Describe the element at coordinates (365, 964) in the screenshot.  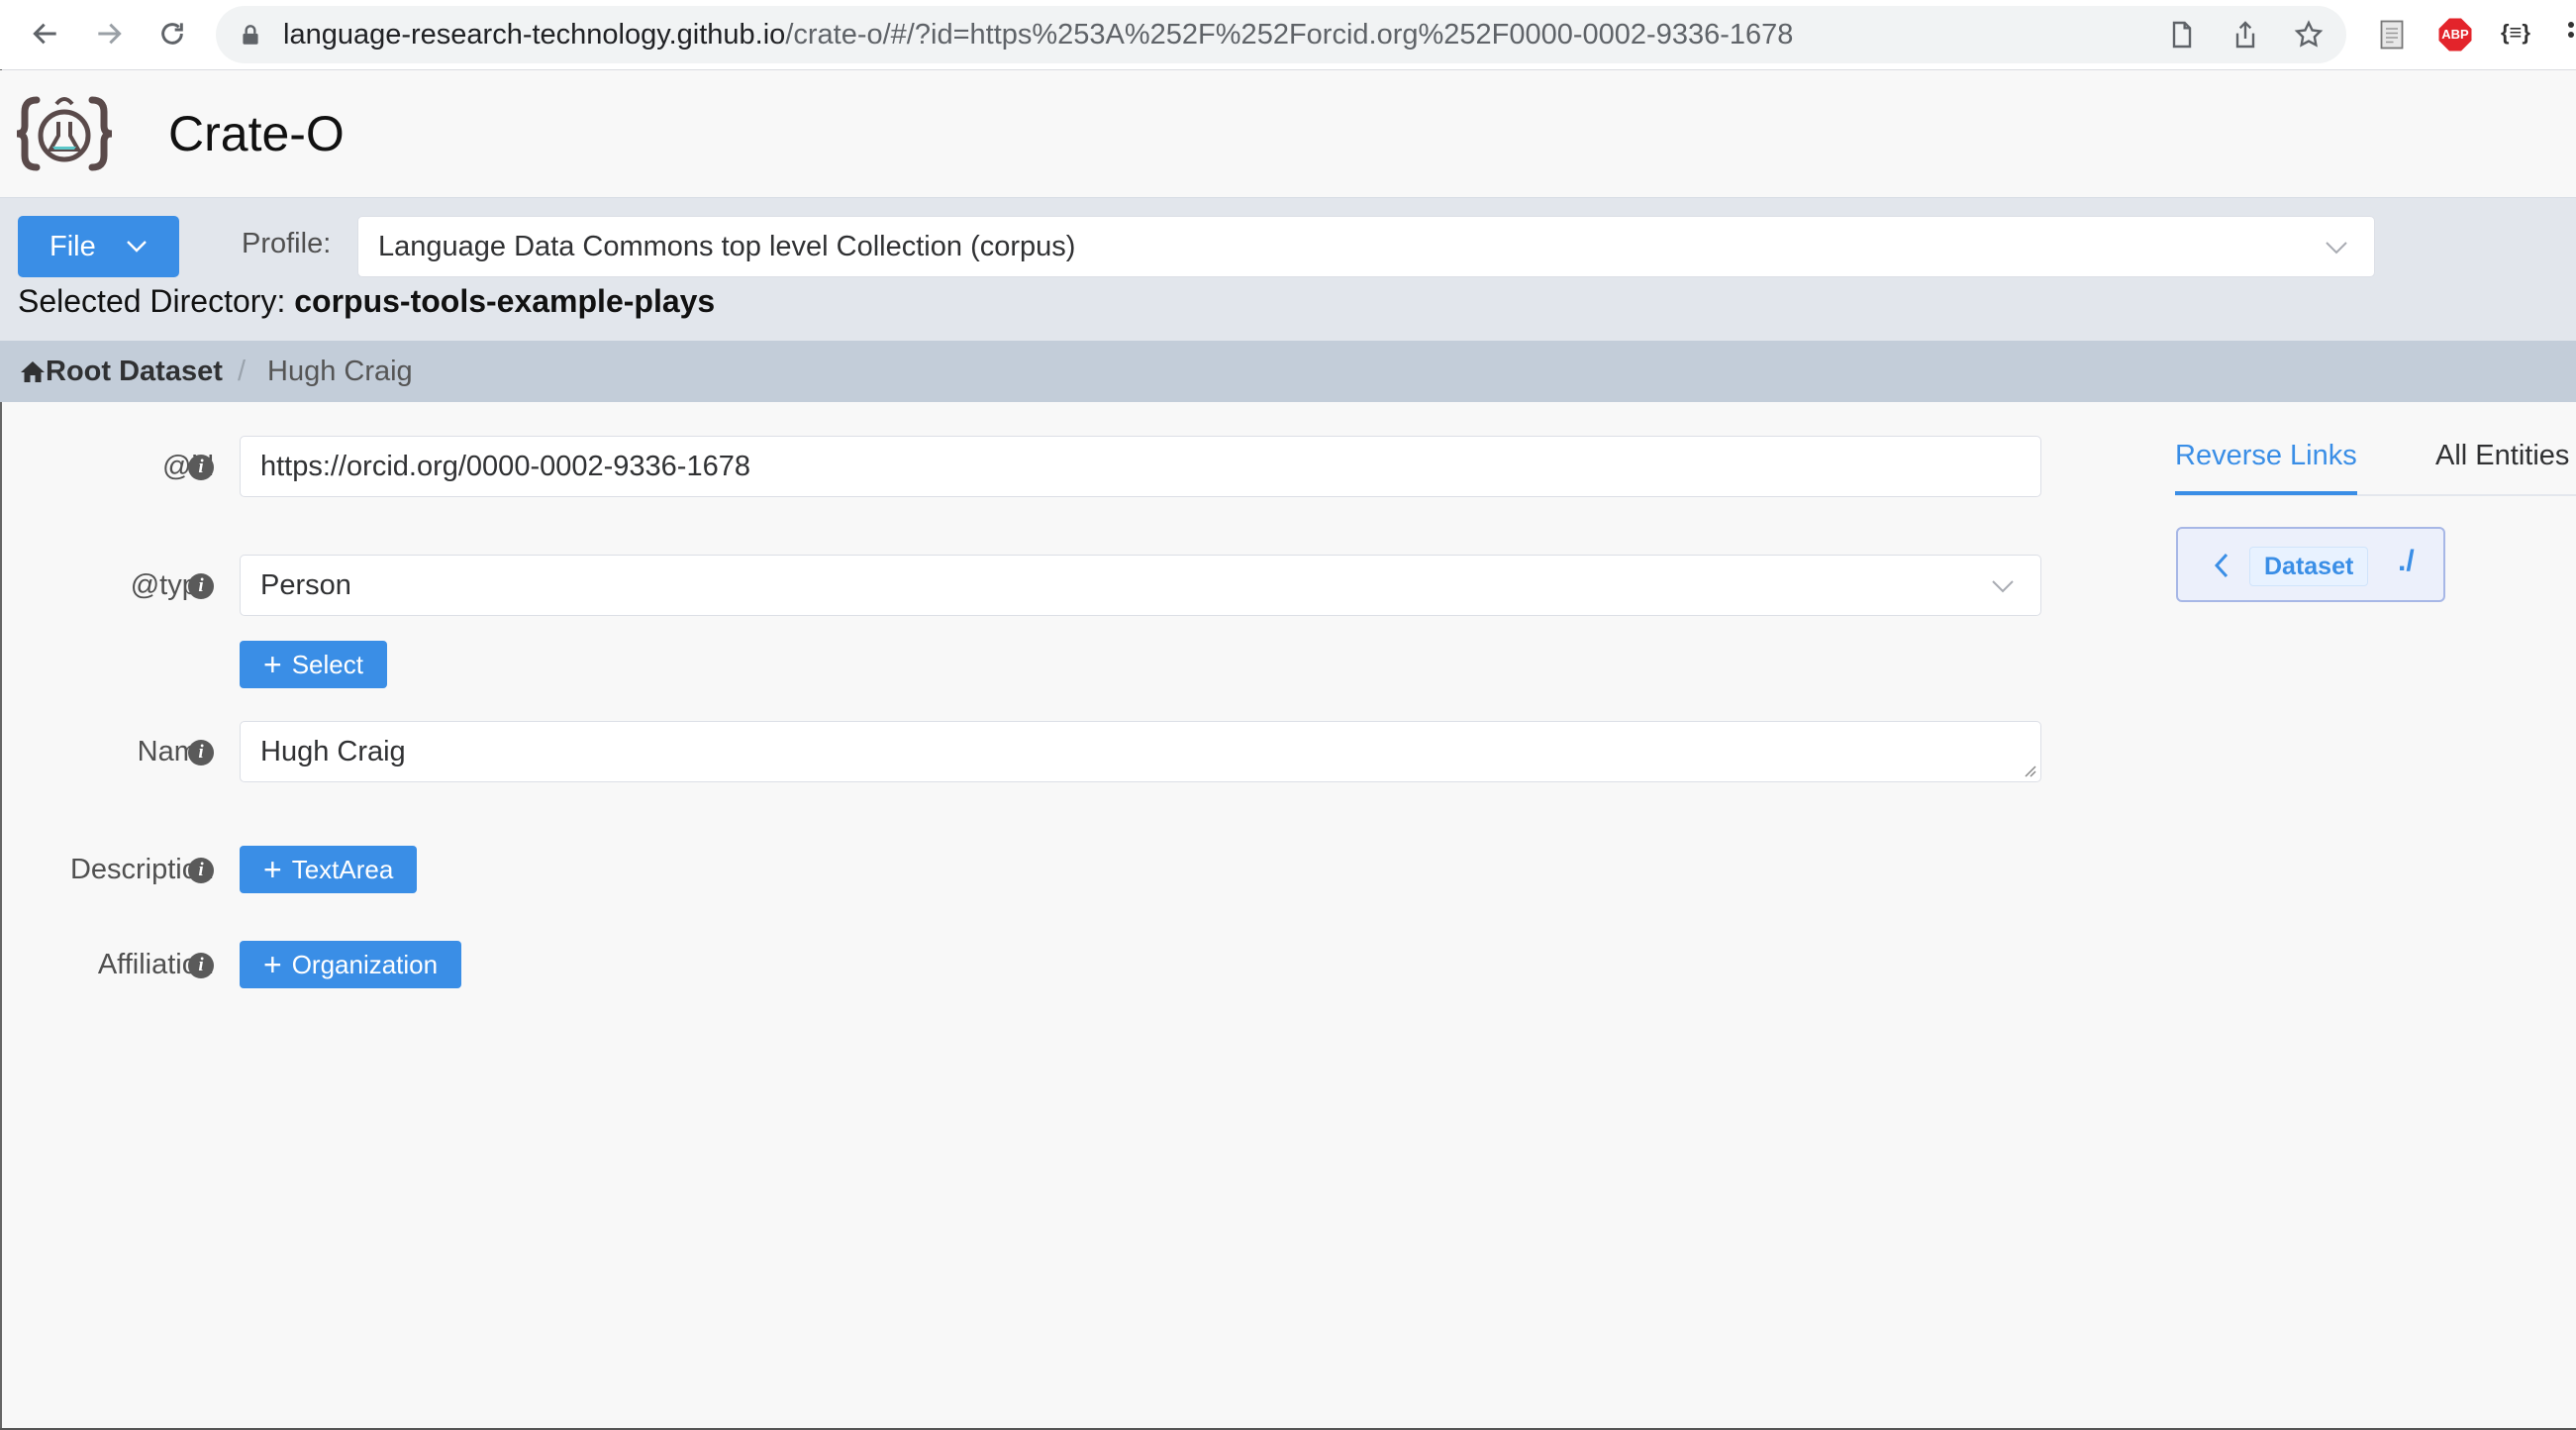
I see `add-organization-label: Organization` at that location.